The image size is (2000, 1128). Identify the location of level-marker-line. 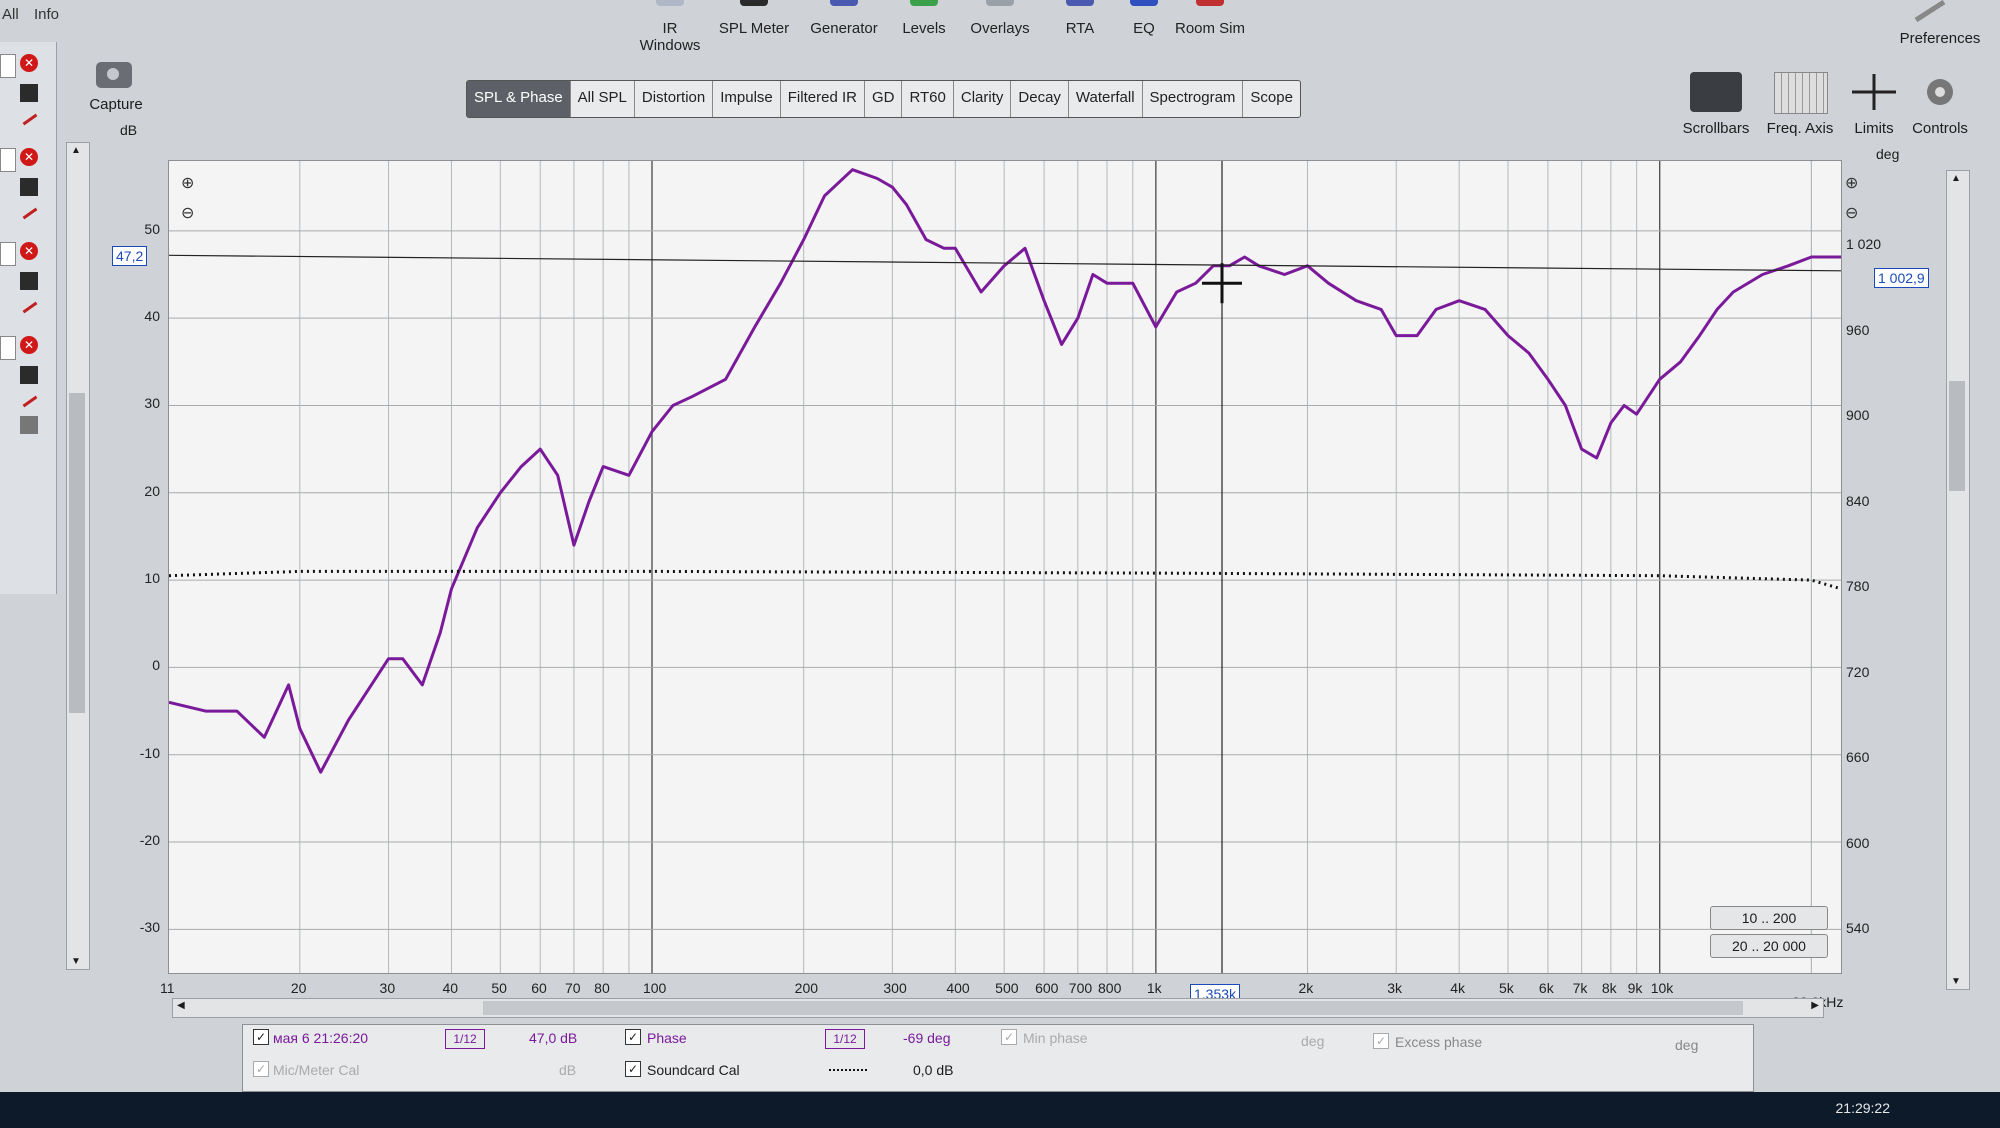
(1005, 263).